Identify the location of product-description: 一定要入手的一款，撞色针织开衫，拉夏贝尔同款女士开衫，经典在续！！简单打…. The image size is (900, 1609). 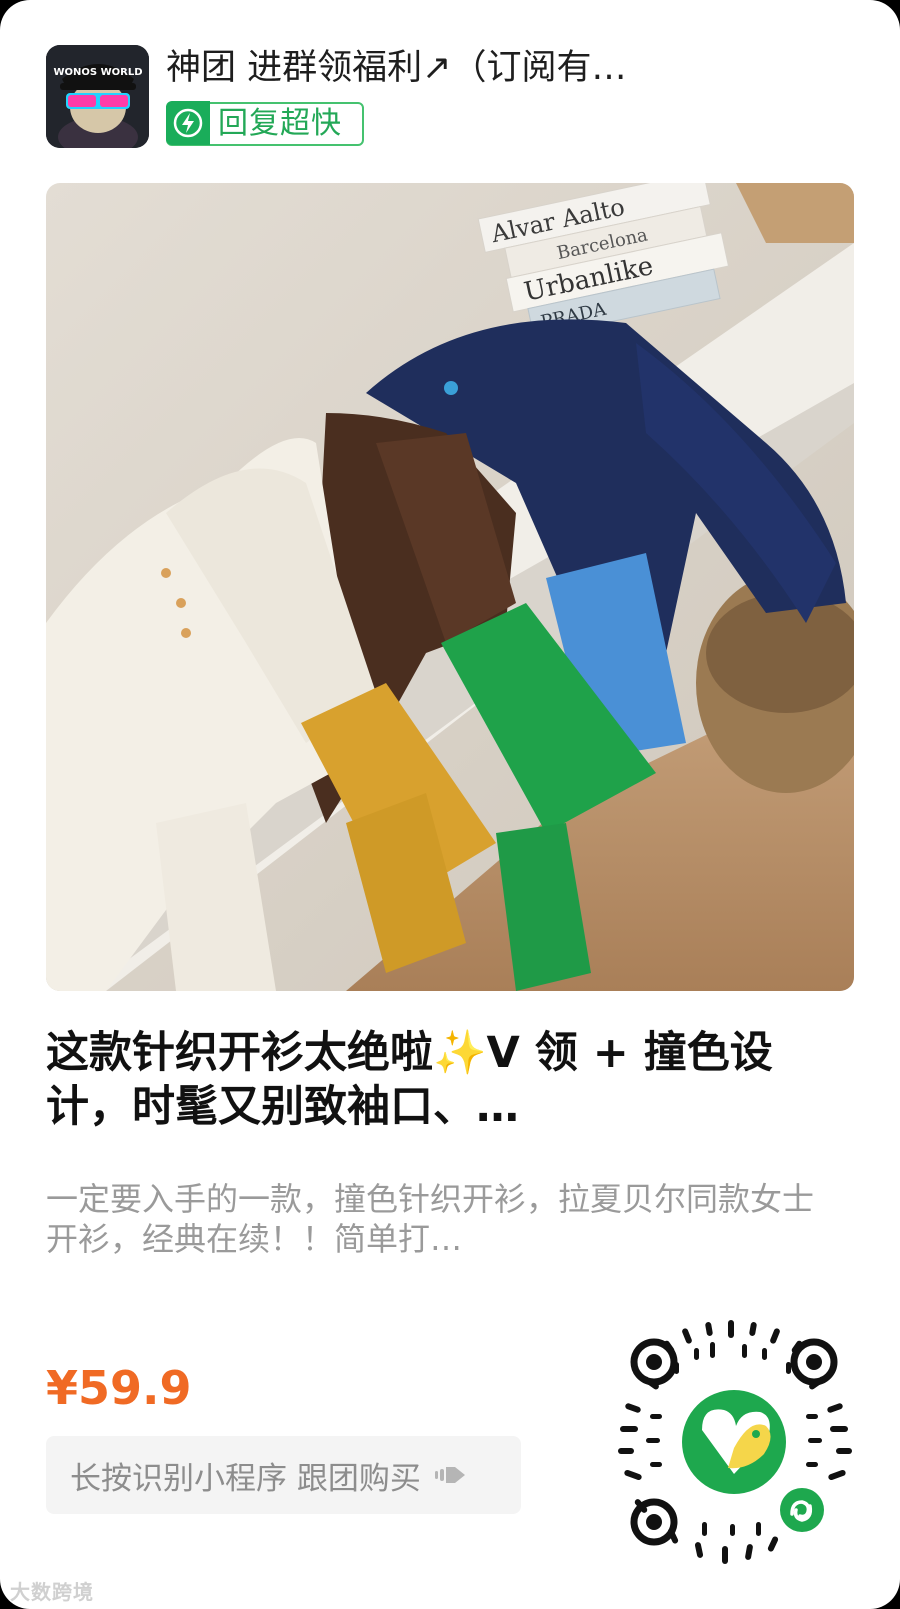
(430, 1219).